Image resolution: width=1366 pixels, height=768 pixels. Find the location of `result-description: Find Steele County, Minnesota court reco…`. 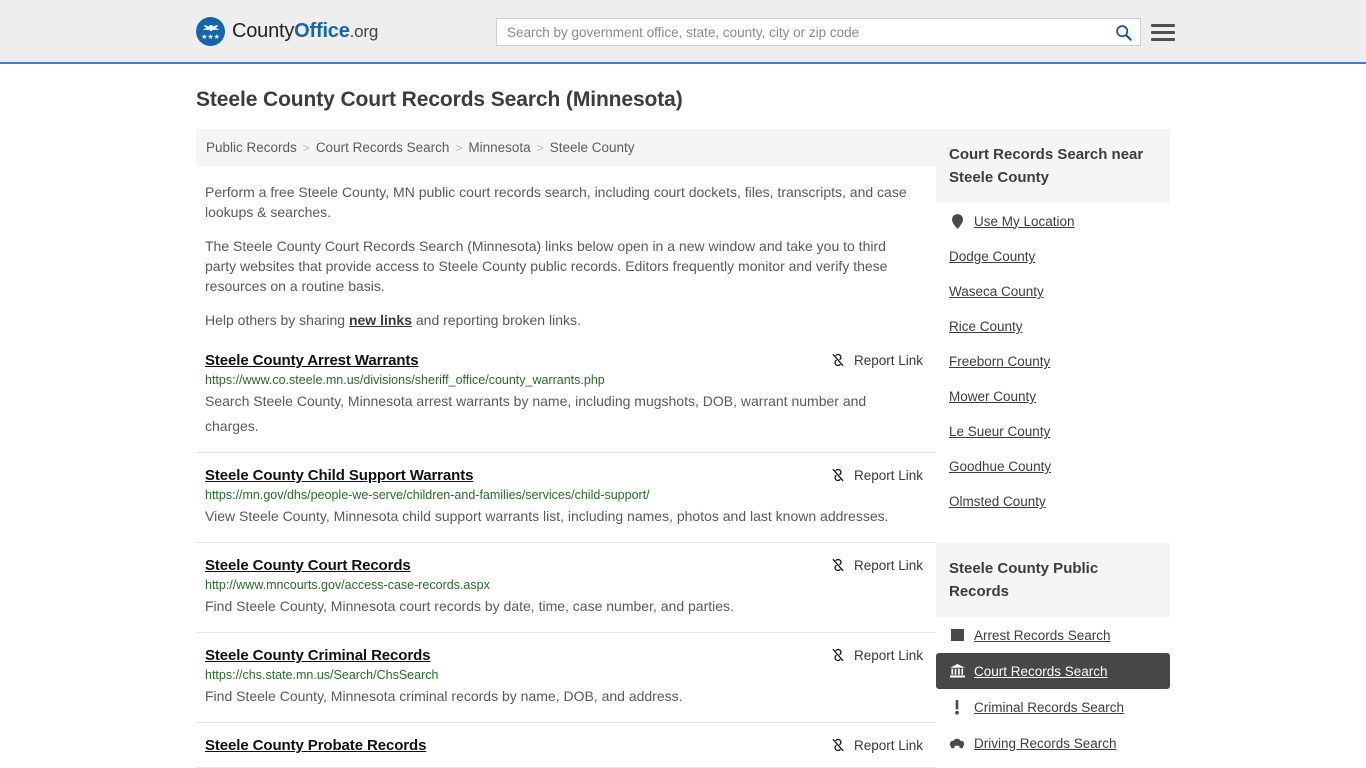

result-description: Find Steele County, Minnesota court reco… is located at coordinates (469, 606).